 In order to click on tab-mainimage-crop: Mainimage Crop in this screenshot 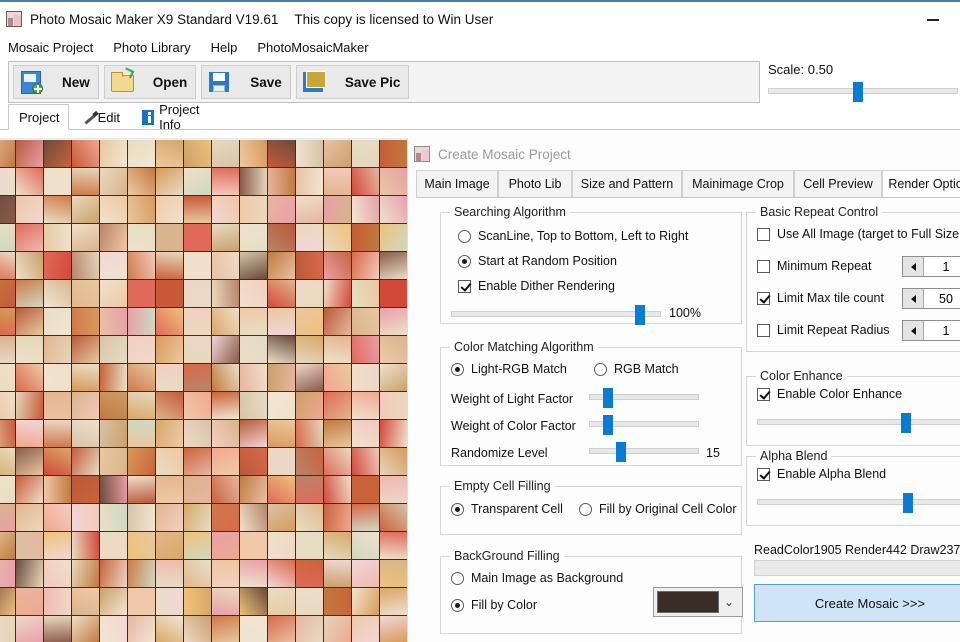, I will do `click(738, 184)`.